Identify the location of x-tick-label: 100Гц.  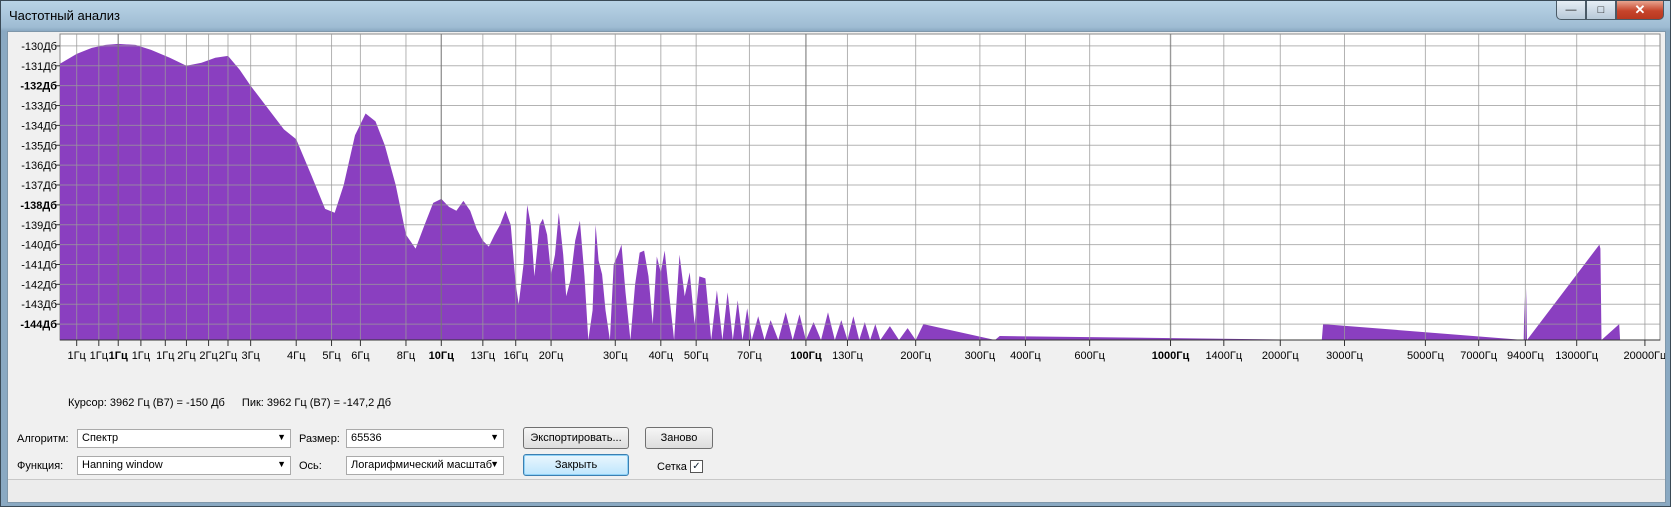
(806, 356).